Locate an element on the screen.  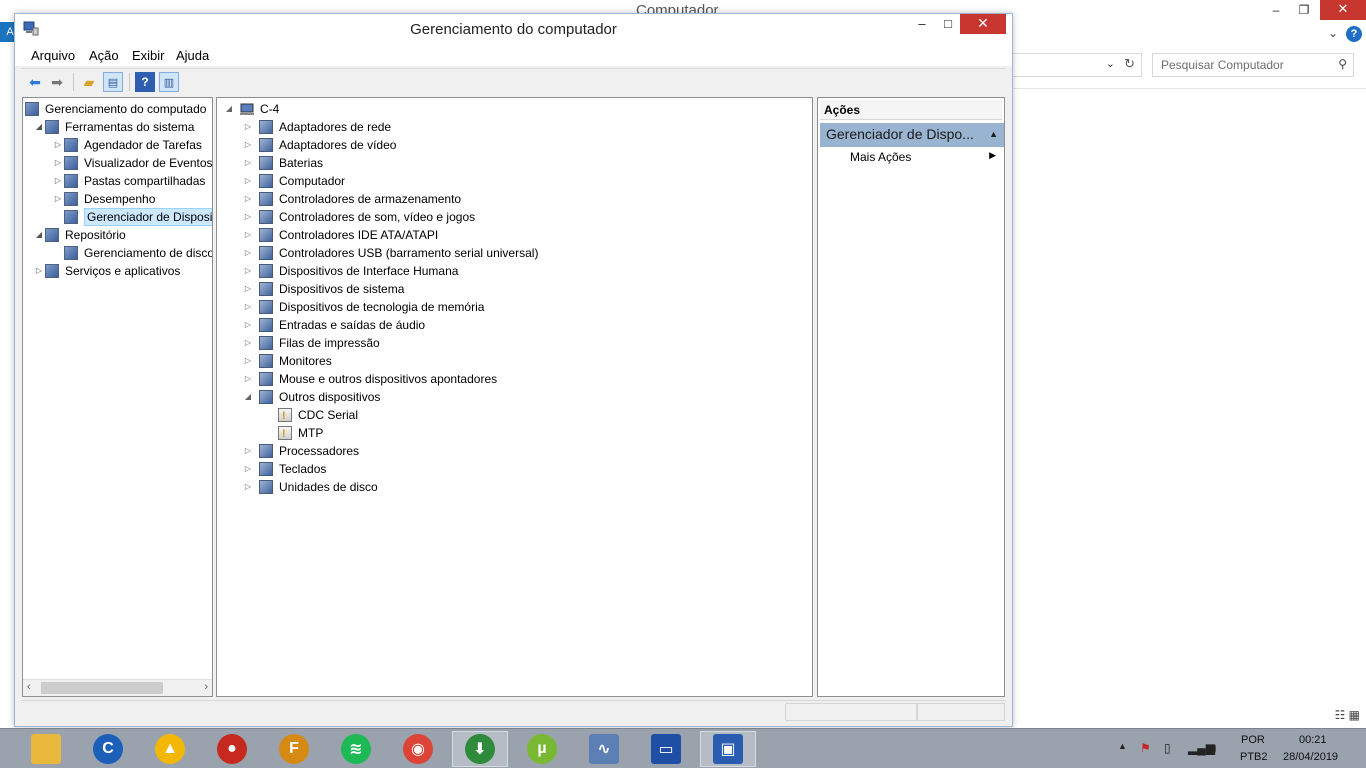
signal-icon: ▂▄▆ is located at coordinates (1201, 748).